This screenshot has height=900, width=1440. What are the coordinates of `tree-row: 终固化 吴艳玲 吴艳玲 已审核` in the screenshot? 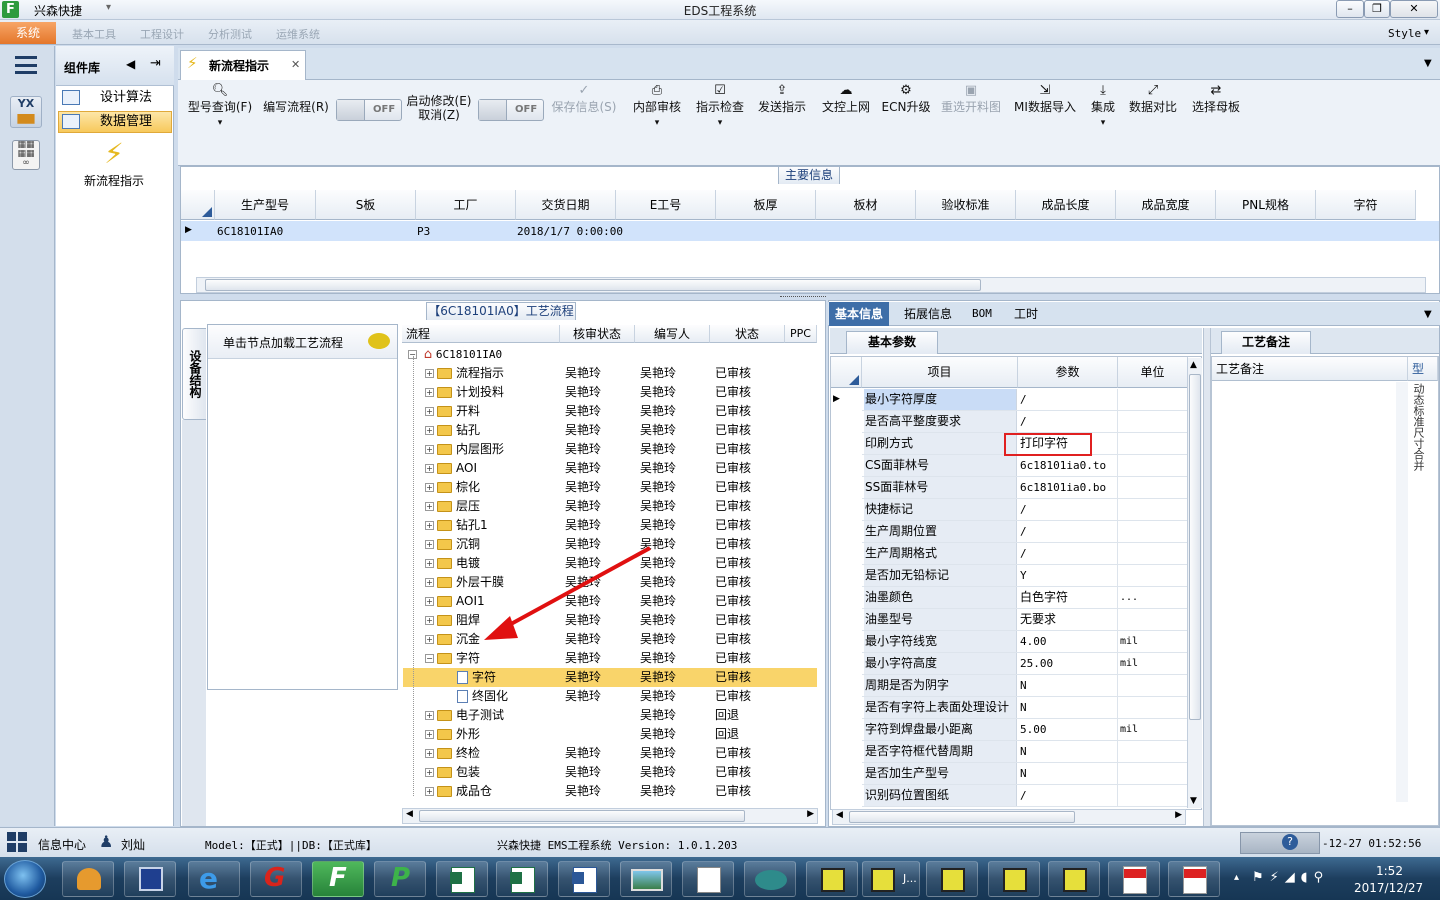 It's located at (610, 696).